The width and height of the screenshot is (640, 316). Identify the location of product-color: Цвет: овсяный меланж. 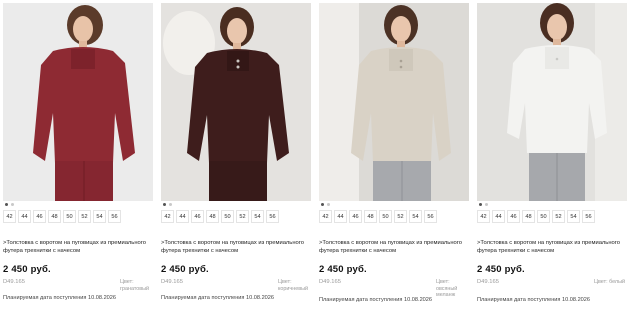
(447, 288).